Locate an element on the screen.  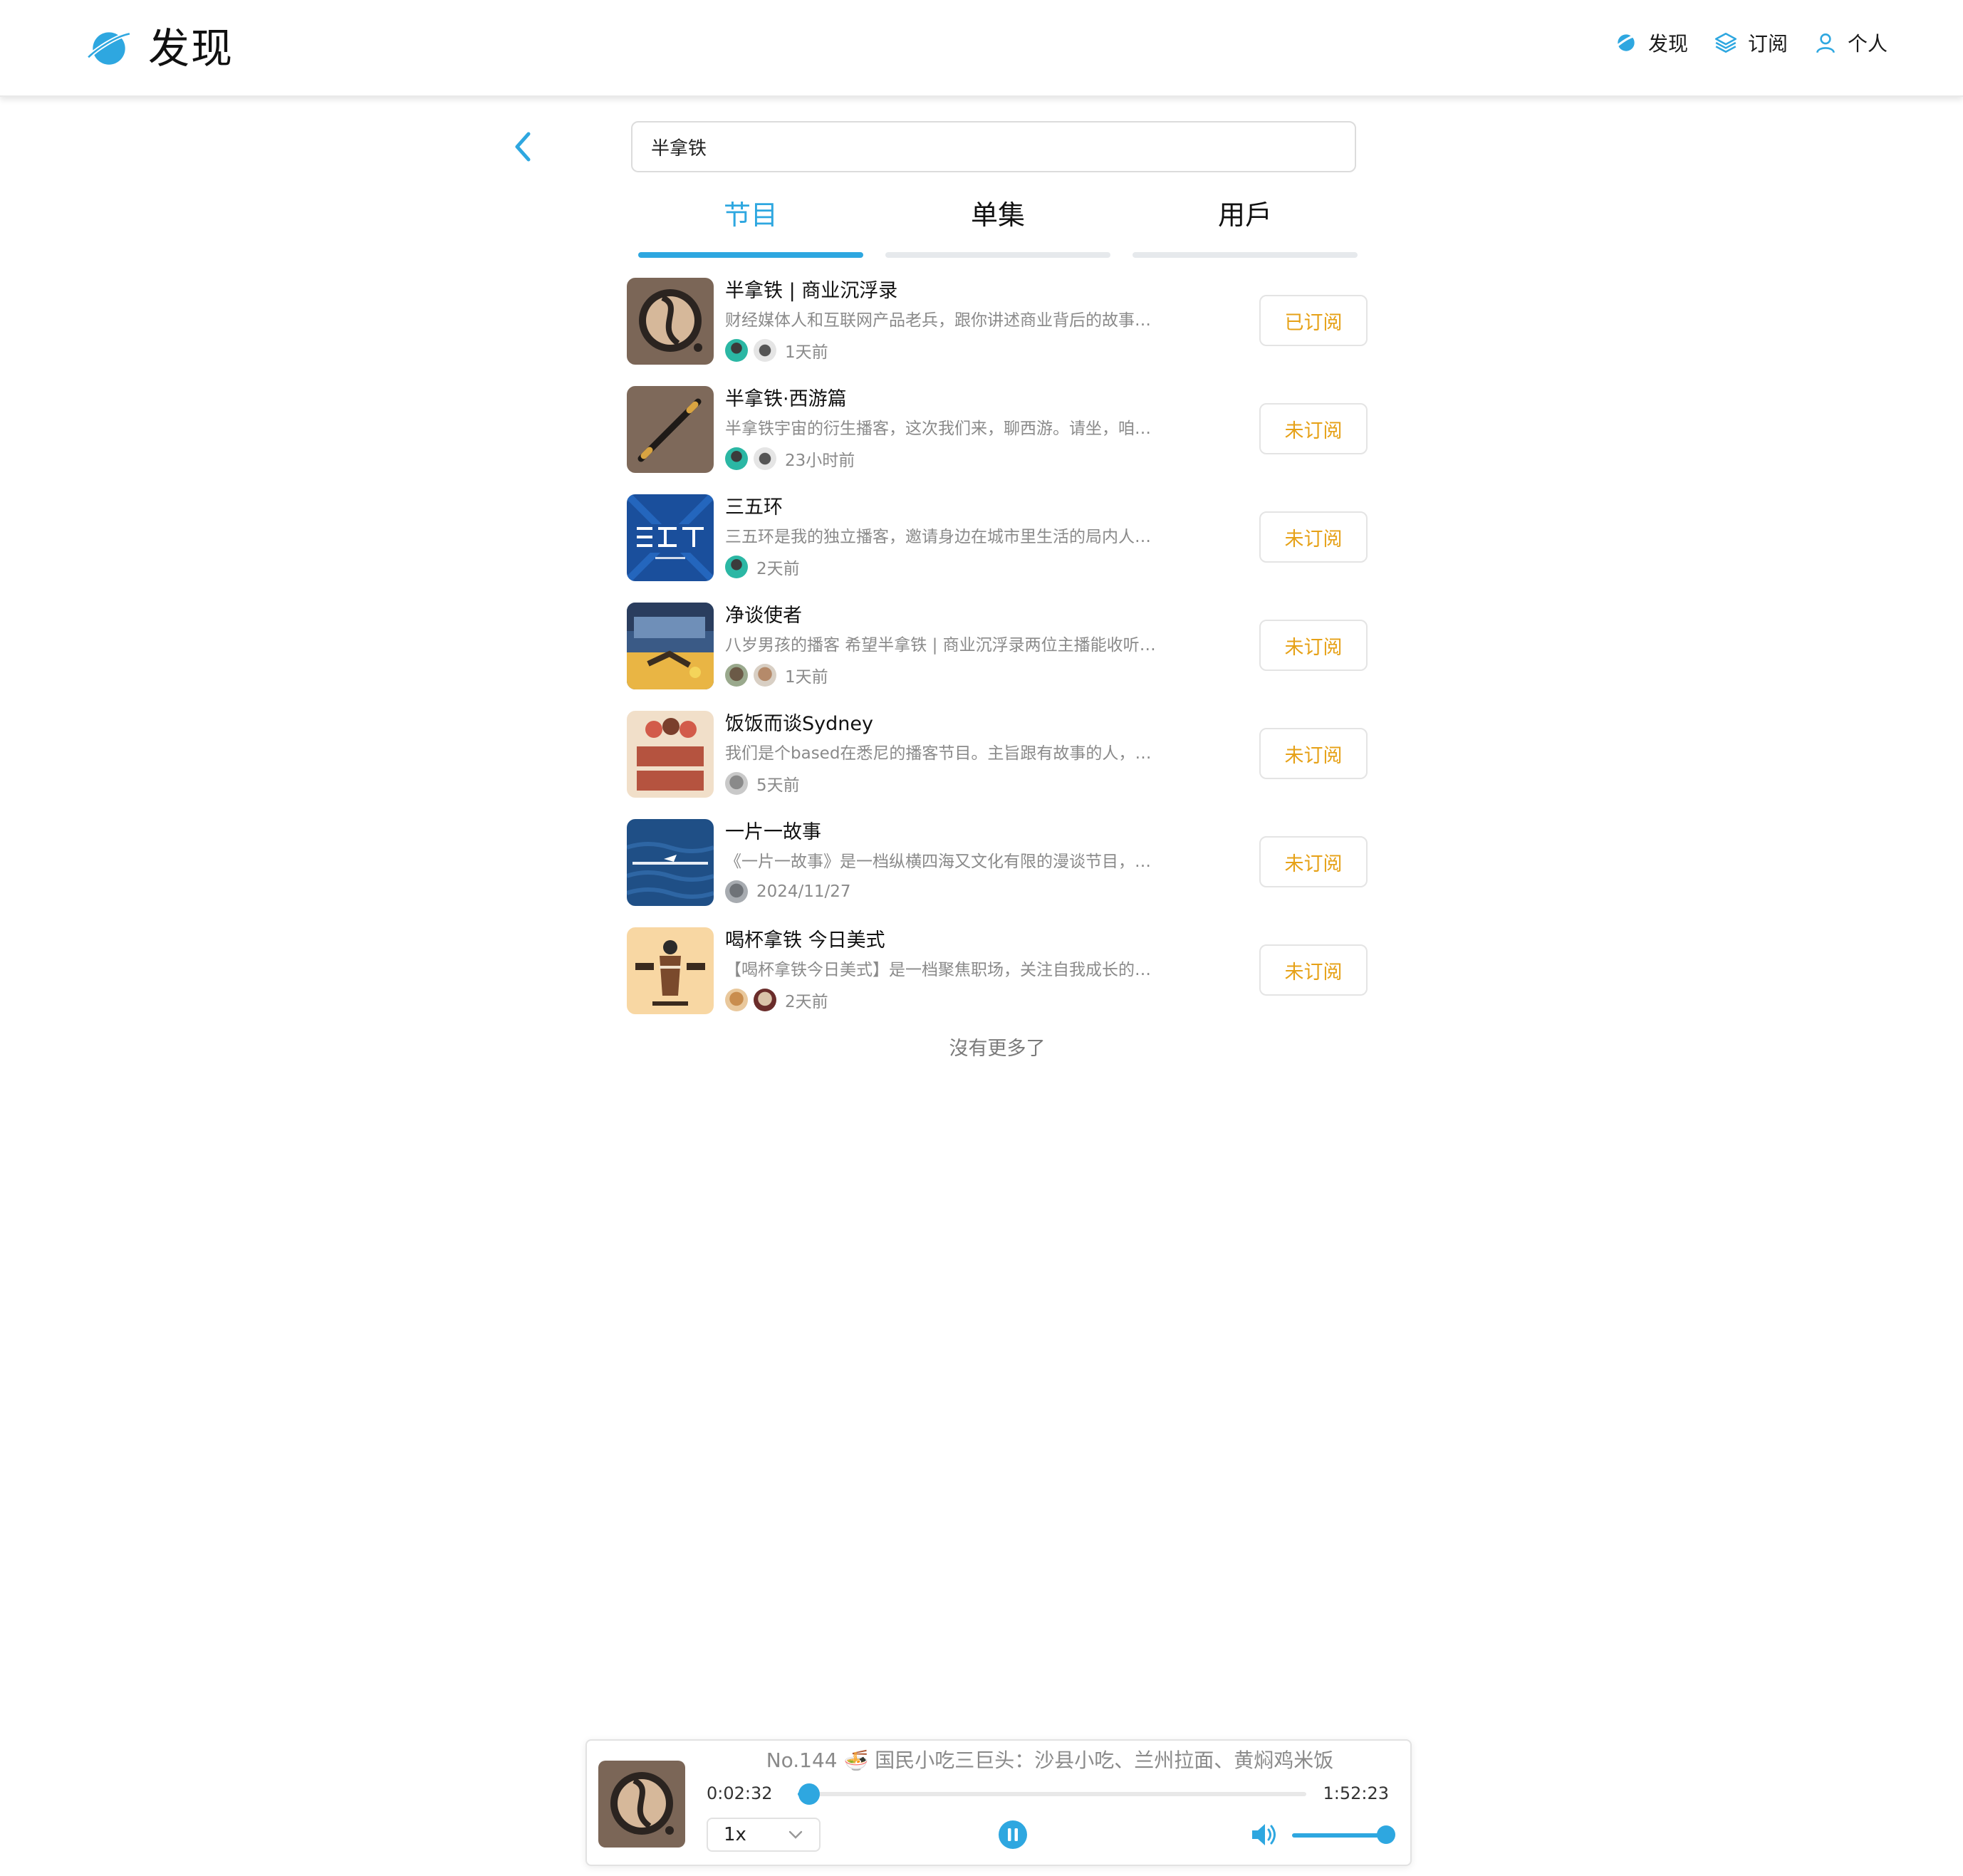
search-input is located at coordinates (993, 146).